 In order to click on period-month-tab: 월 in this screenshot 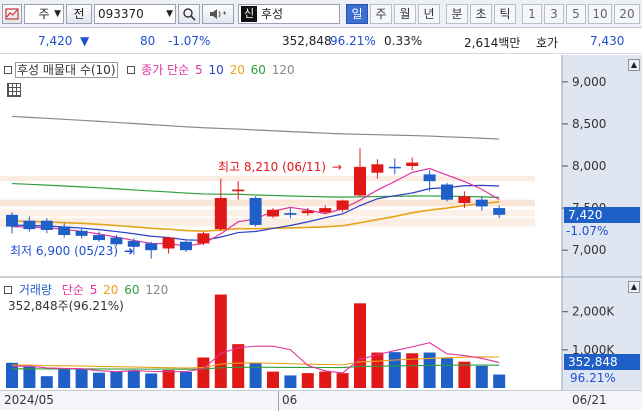, I will do `click(405, 14)`.